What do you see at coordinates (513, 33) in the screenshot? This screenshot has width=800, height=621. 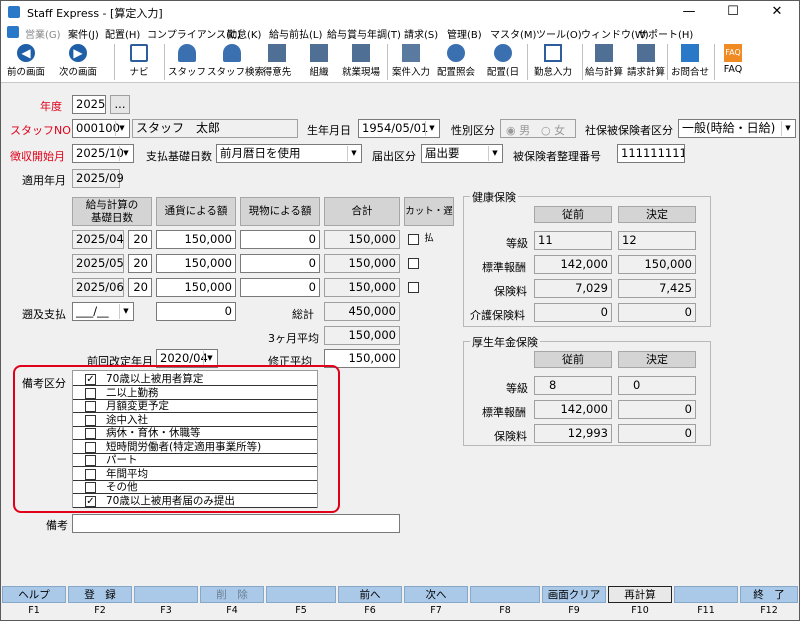 I see `menu-master: マスタ(M)` at bounding box center [513, 33].